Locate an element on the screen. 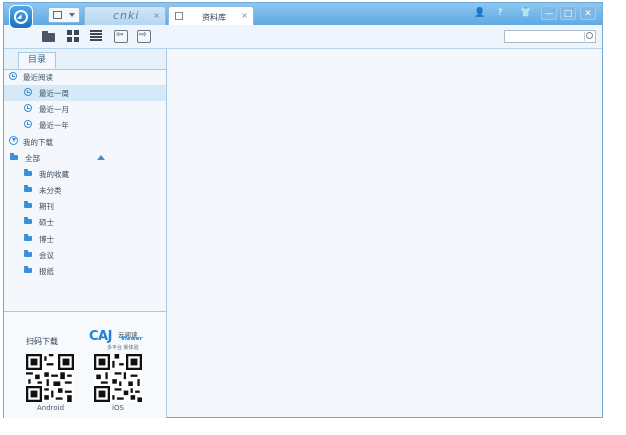 This screenshot has height=435, width=626. sidebar-item-label: 期刊 is located at coordinates (46, 206).